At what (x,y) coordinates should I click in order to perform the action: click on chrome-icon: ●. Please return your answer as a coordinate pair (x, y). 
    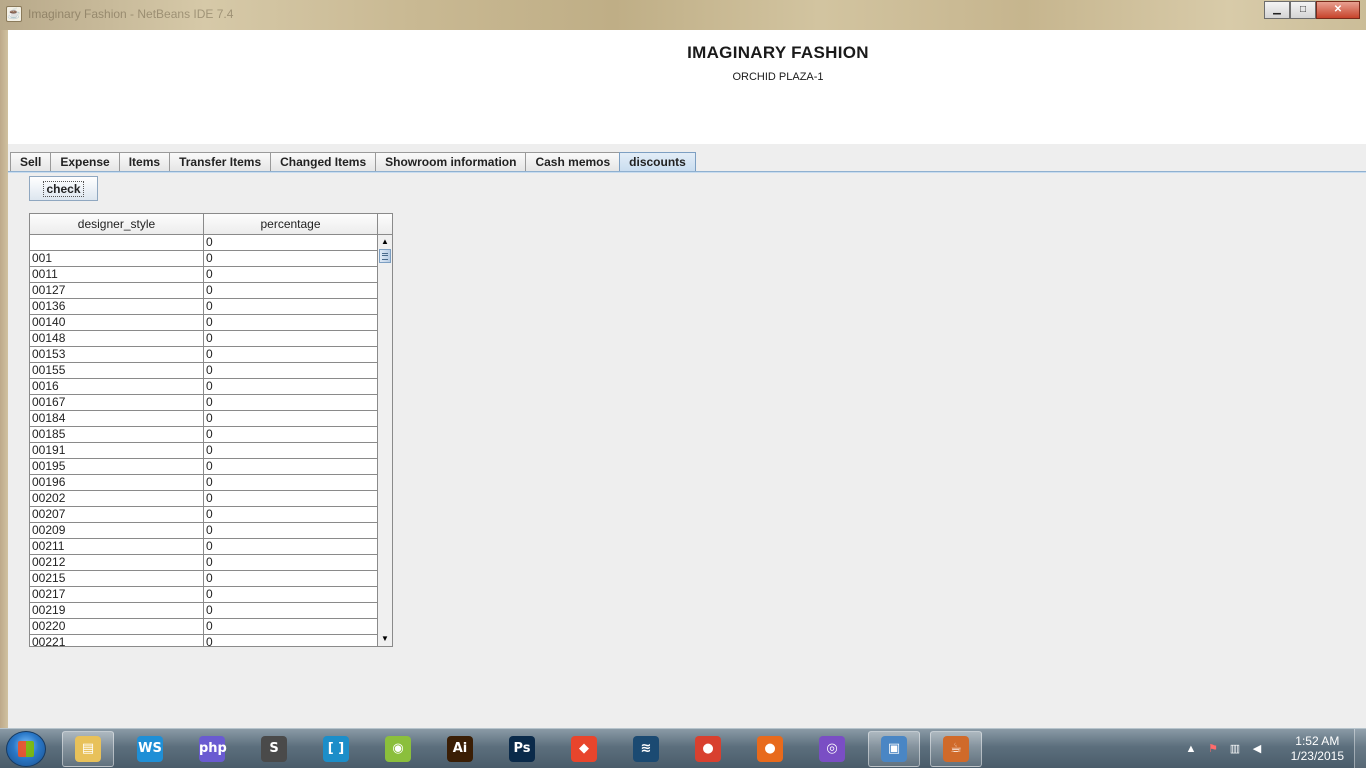
    Looking at the image, I should click on (708, 749).